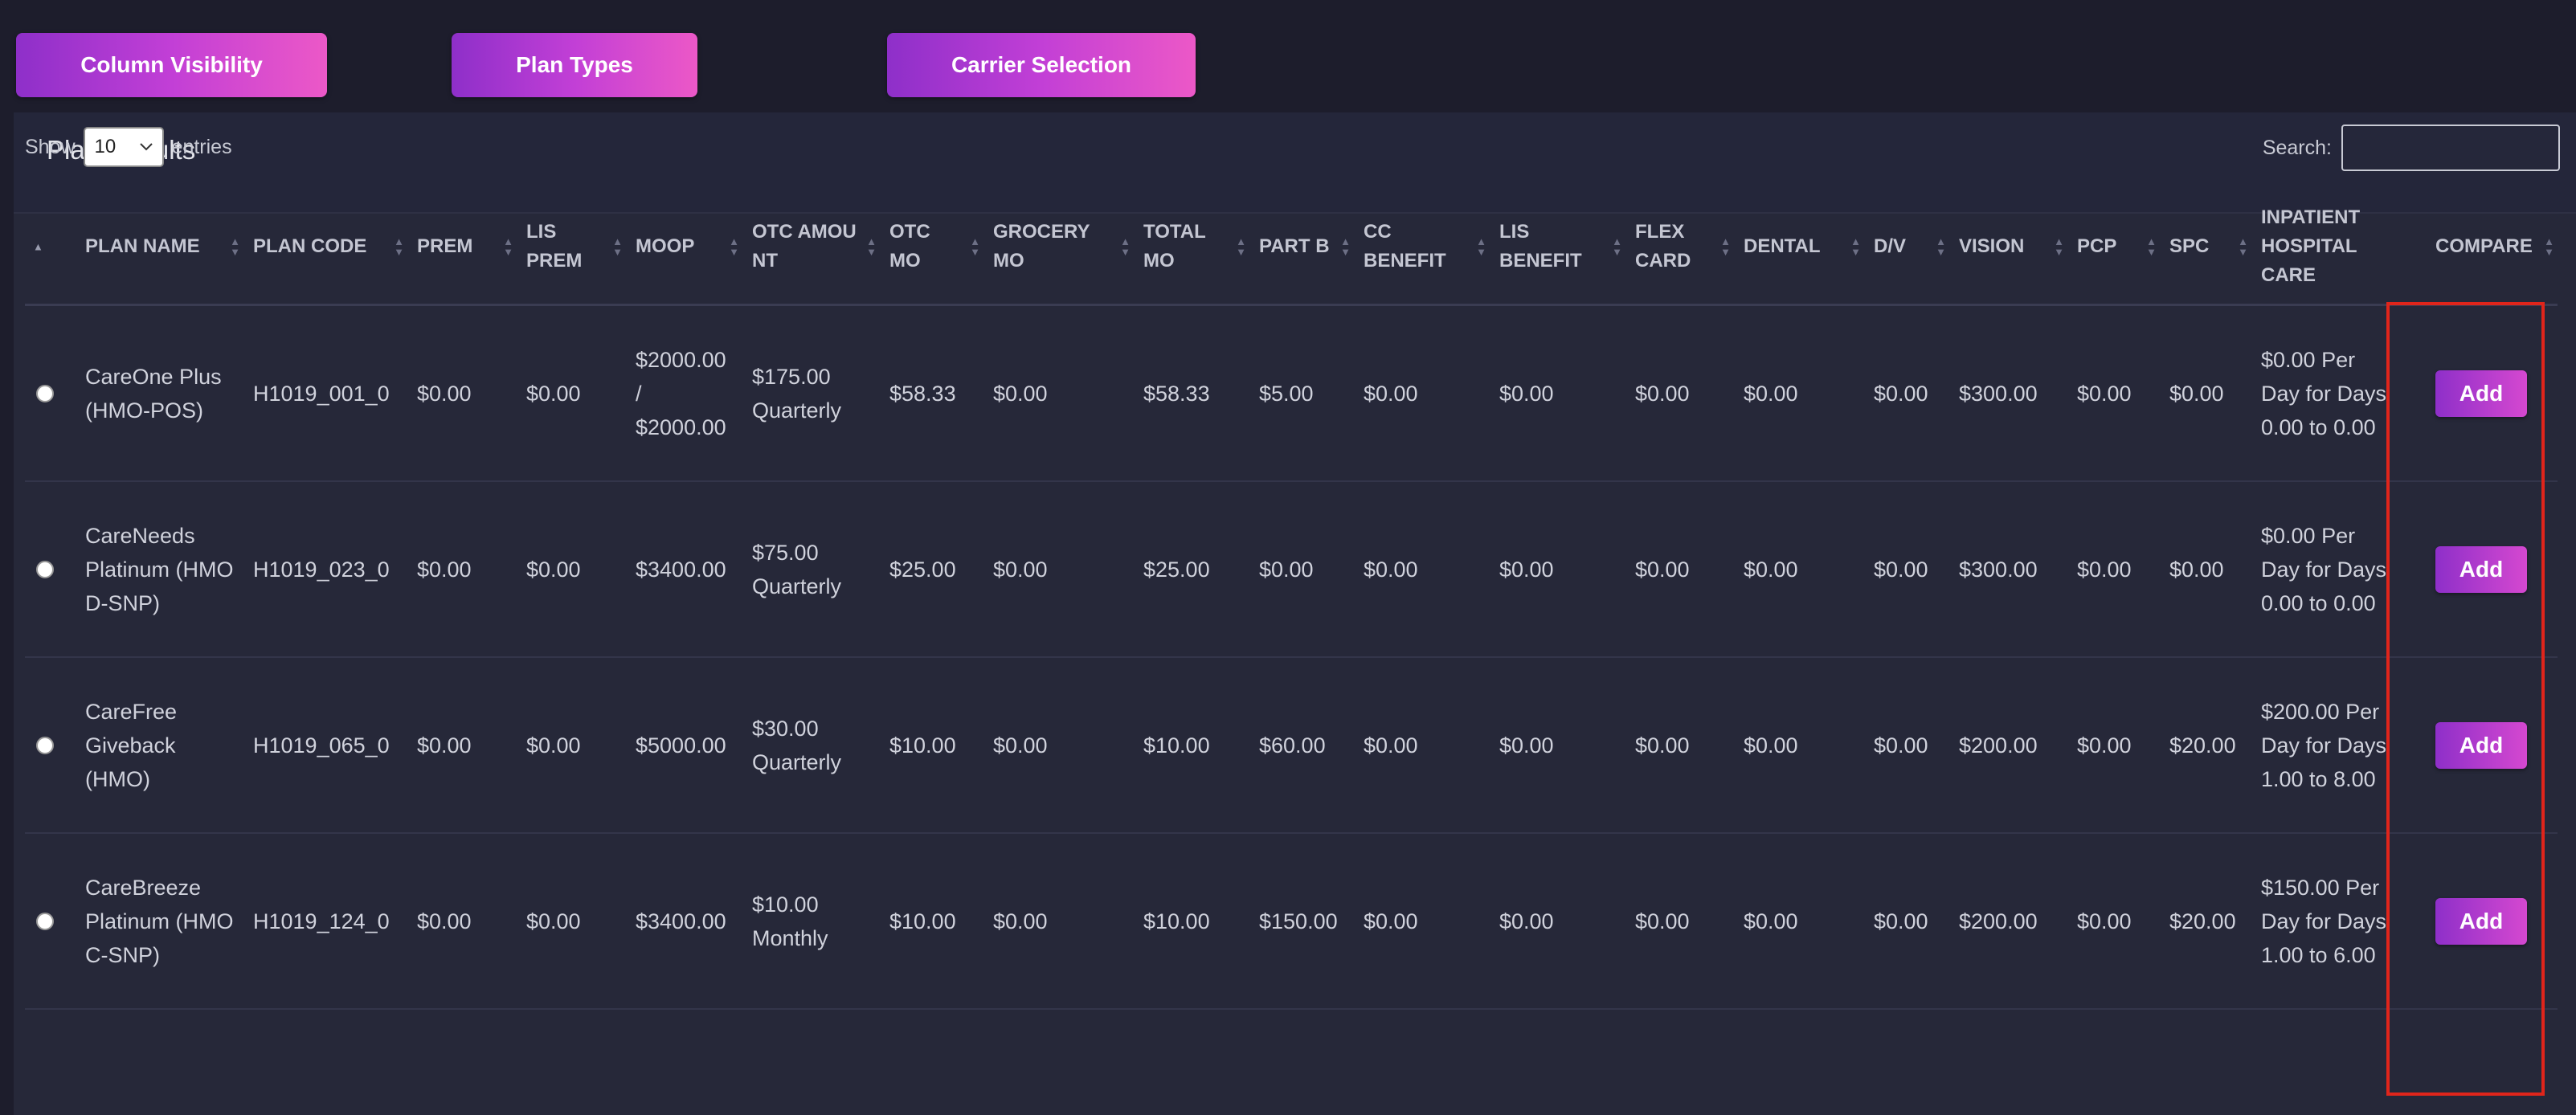 Image resolution: width=2576 pixels, height=1115 pixels. Describe the element at coordinates (1058, 393) in the screenshot. I see `cell-grocery-mo: $0.00` at that location.